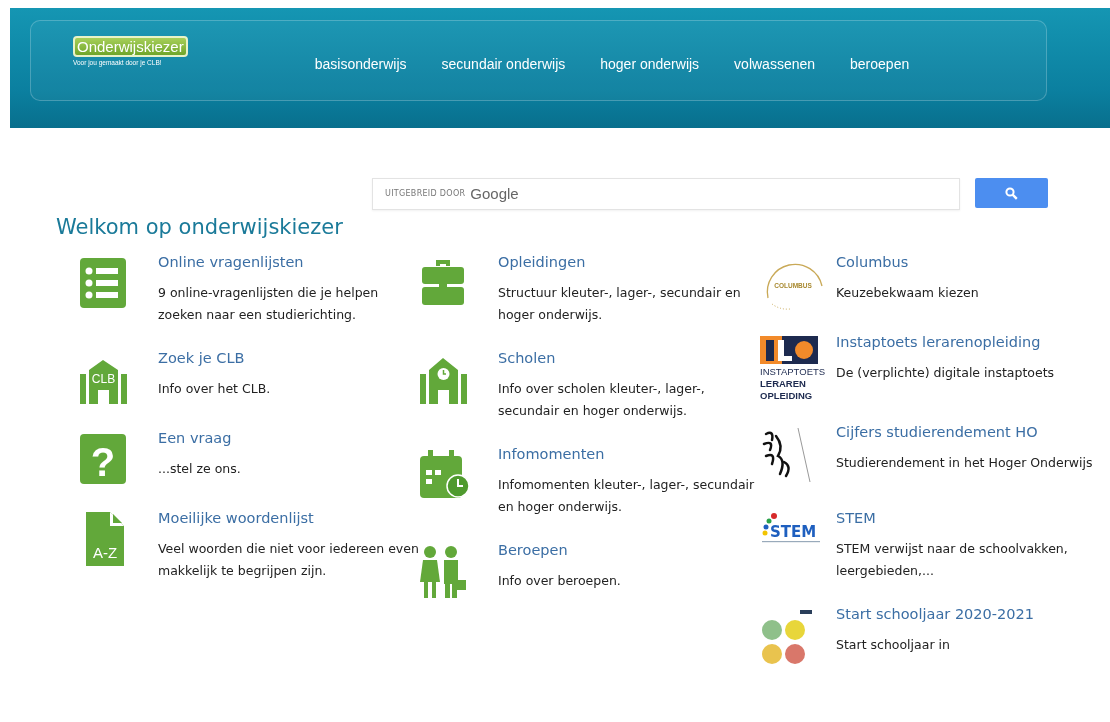 This screenshot has width=1110, height=722. Describe the element at coordinates (935, 614) in the screenshot. I see `item-title-link: Start schooljaar 2020-2021` at that location.